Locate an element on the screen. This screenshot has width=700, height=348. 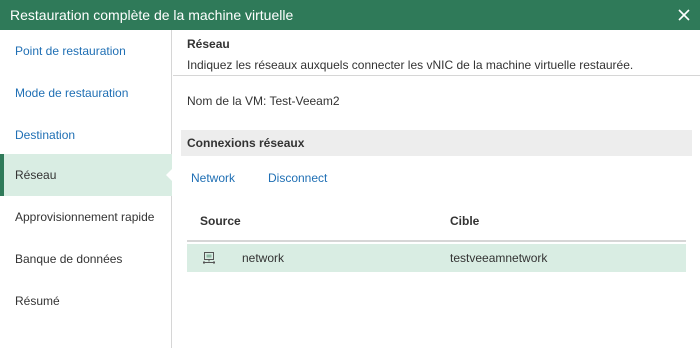
step-label: Mode de restauration is located at coordinates (72, 93).